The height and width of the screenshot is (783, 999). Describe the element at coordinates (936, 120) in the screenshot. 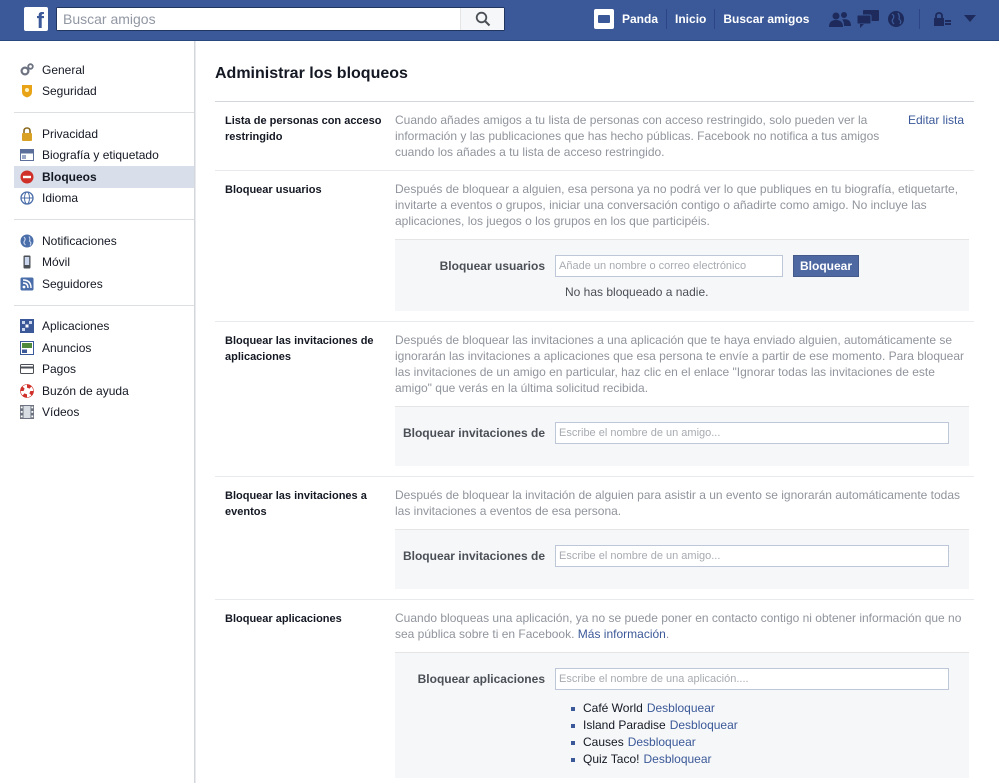

I see `edit-list-link: Editar lista` at that location.